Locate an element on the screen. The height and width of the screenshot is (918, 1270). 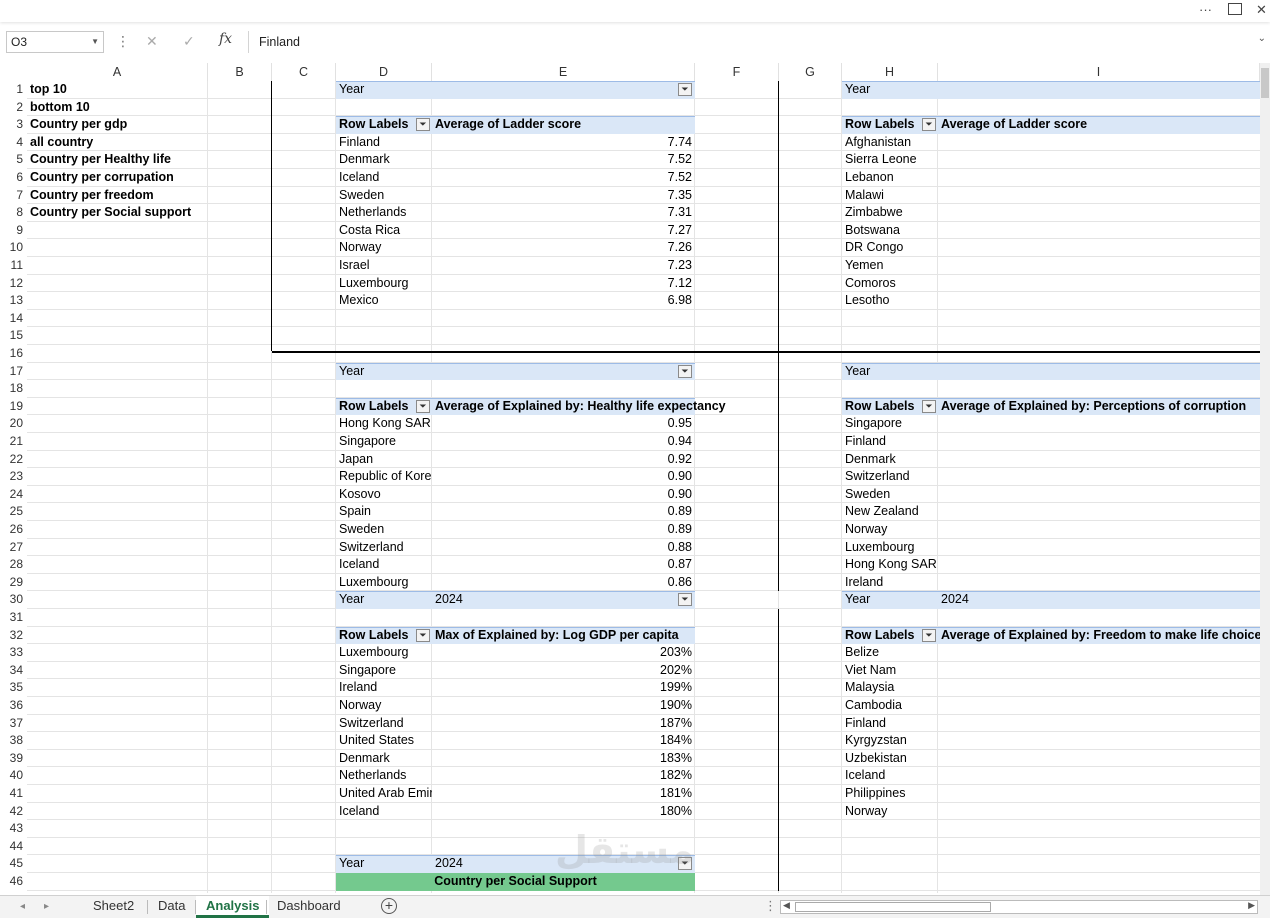
sheet-tab: Analysis is located at coordinates (233, 907).